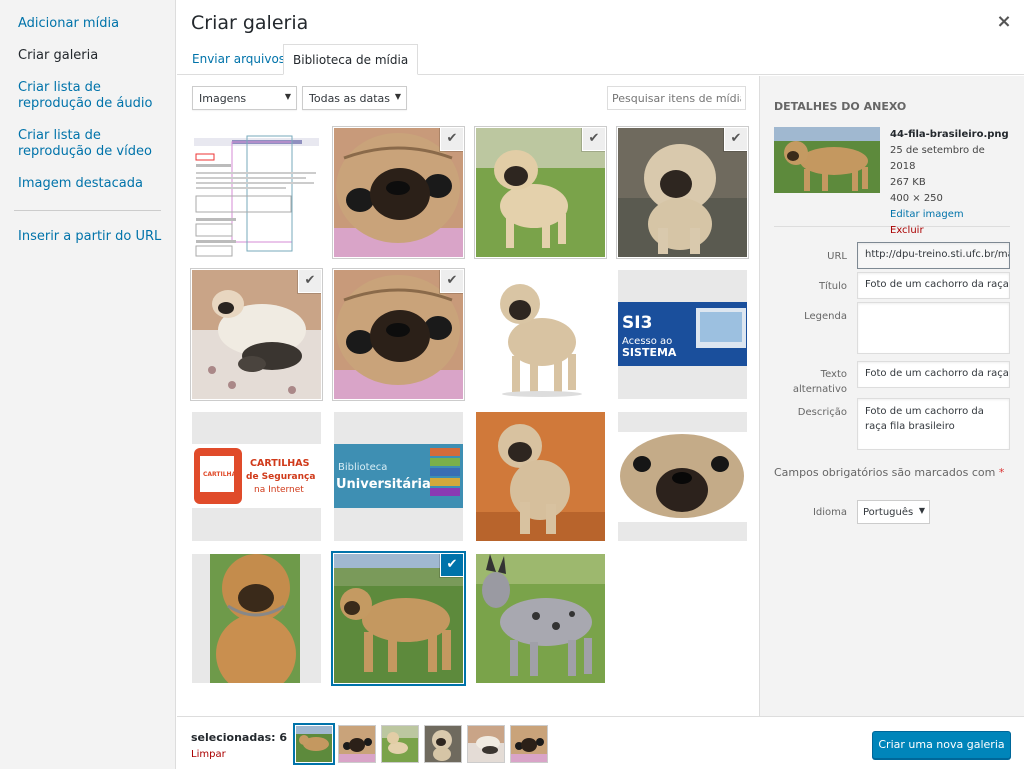  Describe the element at coordinates (362, 467) in the screenshot. I see `biblioteca-text: Biblioteca` at that location.